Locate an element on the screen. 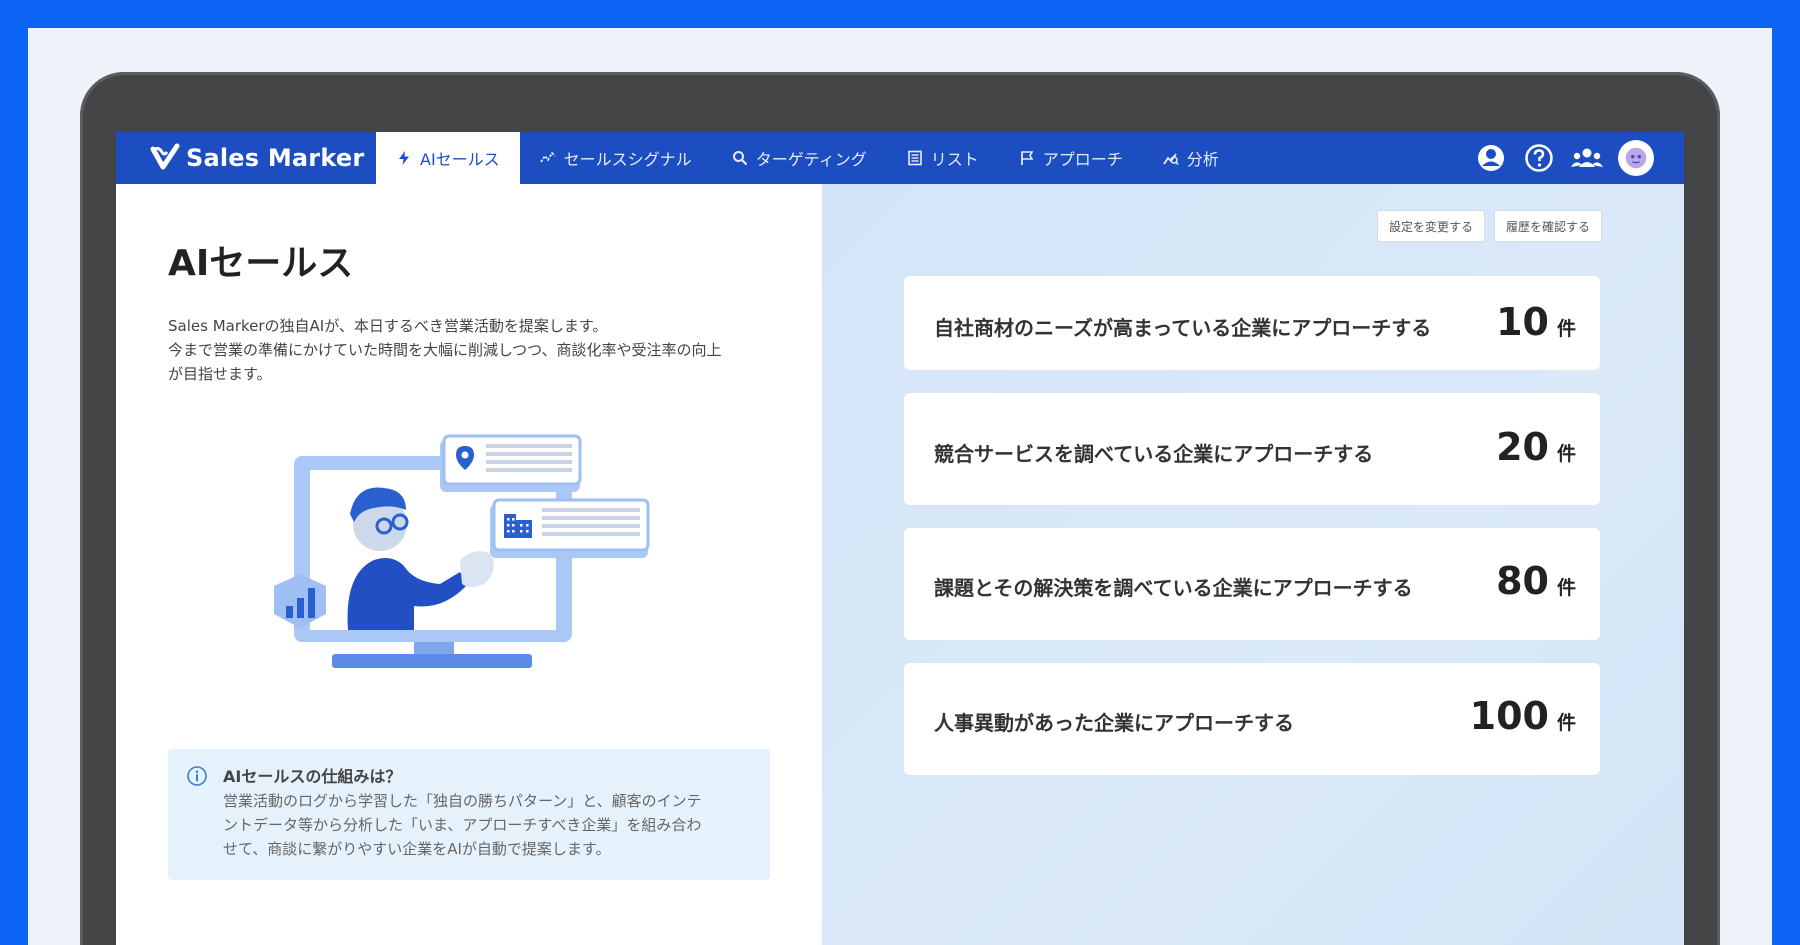  count-number: 80 is located at coordinates (1522, 581).